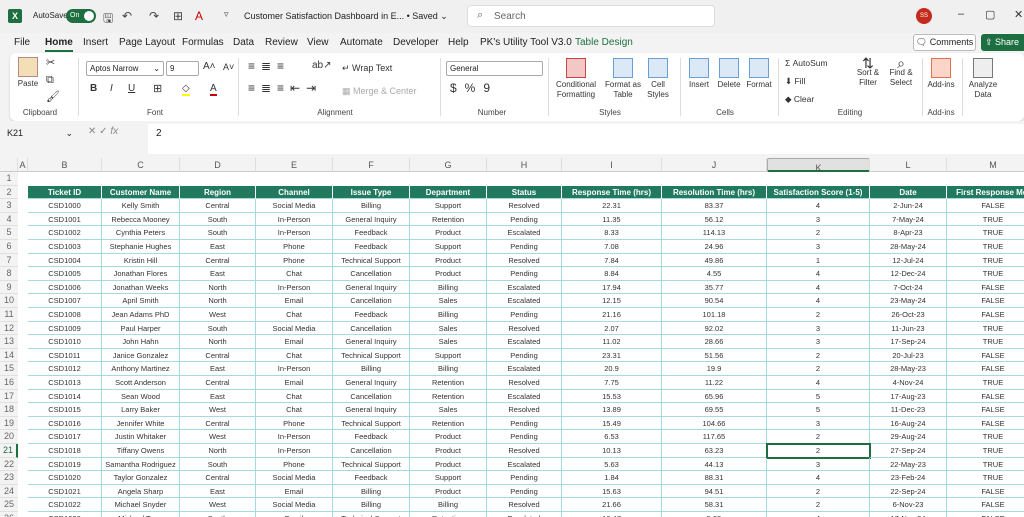 This screenshot has height=517, width=1024. What do you see at coordinates (141, 287) in the screenshot?
I see `table-cell: Jonathan Weeks` at bounding box center [141, 287].